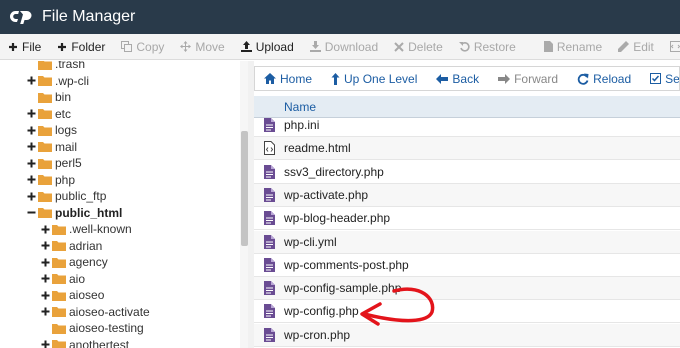 The height and width of the screenshot is (348, 680). Describe the element at coordinates (31, 212) in the screenshot. I see `collapse-icon` at that location.